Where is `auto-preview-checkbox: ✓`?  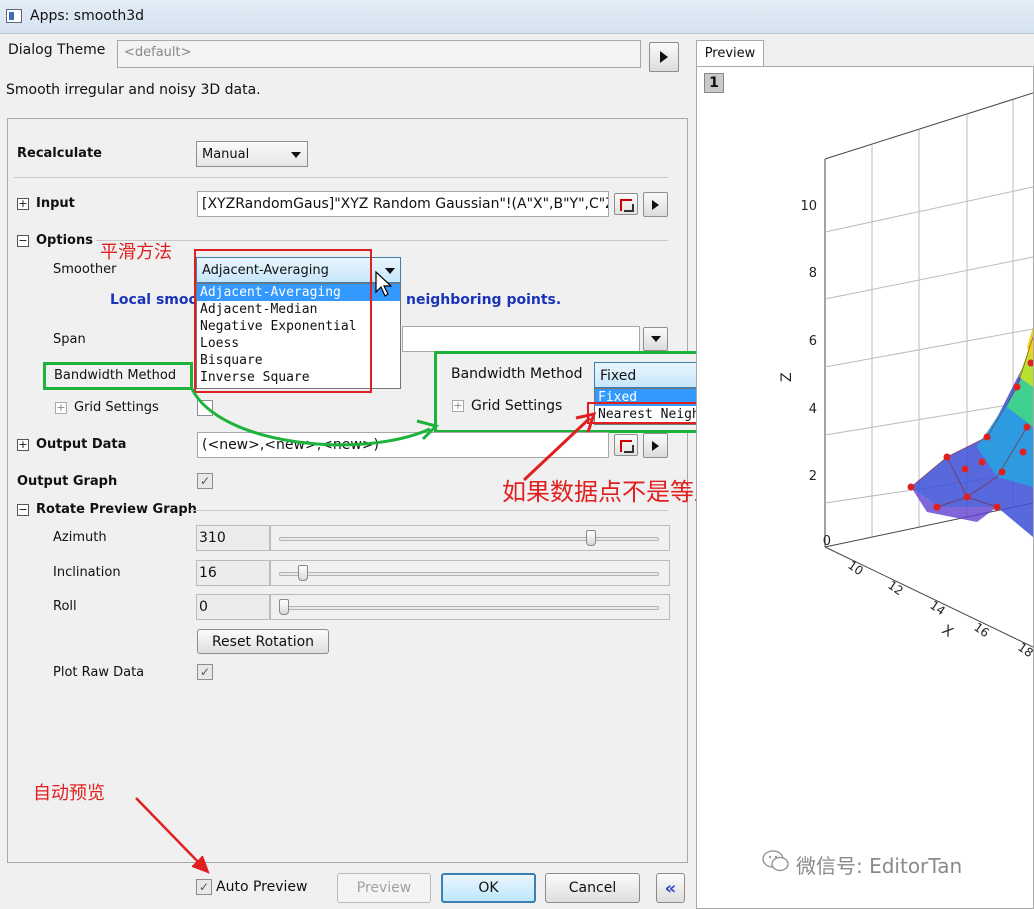 auto-preview-checkbox: ✓ is located at coordinates (204, 887).